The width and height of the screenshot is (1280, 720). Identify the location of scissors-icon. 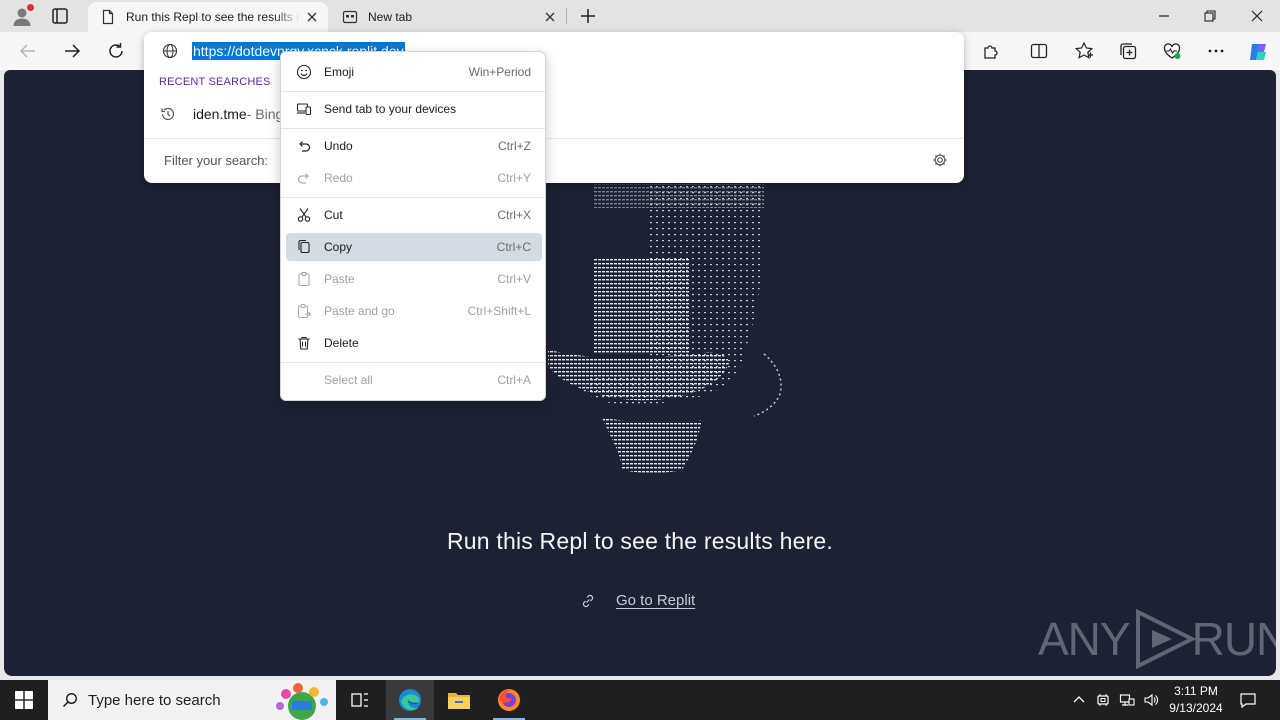
(304, 215).